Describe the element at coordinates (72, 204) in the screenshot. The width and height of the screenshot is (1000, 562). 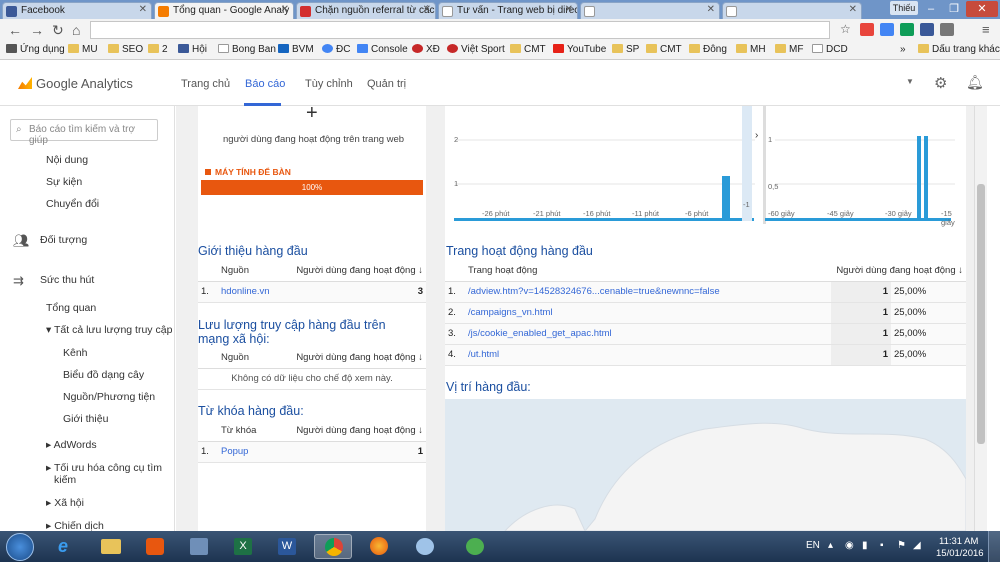
I see `sidebar-item-conversions: Chuyển đổi` at that location.